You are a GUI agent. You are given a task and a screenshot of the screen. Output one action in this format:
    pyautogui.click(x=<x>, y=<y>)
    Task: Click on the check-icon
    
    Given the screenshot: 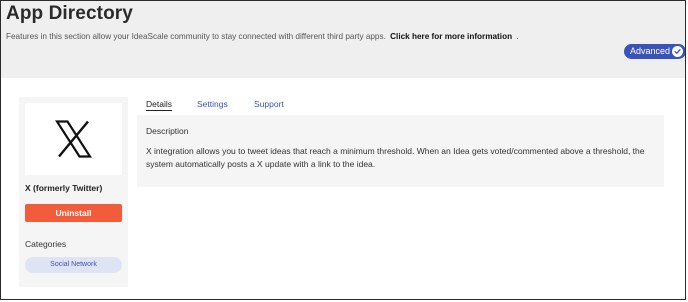 What is the action you would take?
    pyautogui.click(x=677, y=51)
    